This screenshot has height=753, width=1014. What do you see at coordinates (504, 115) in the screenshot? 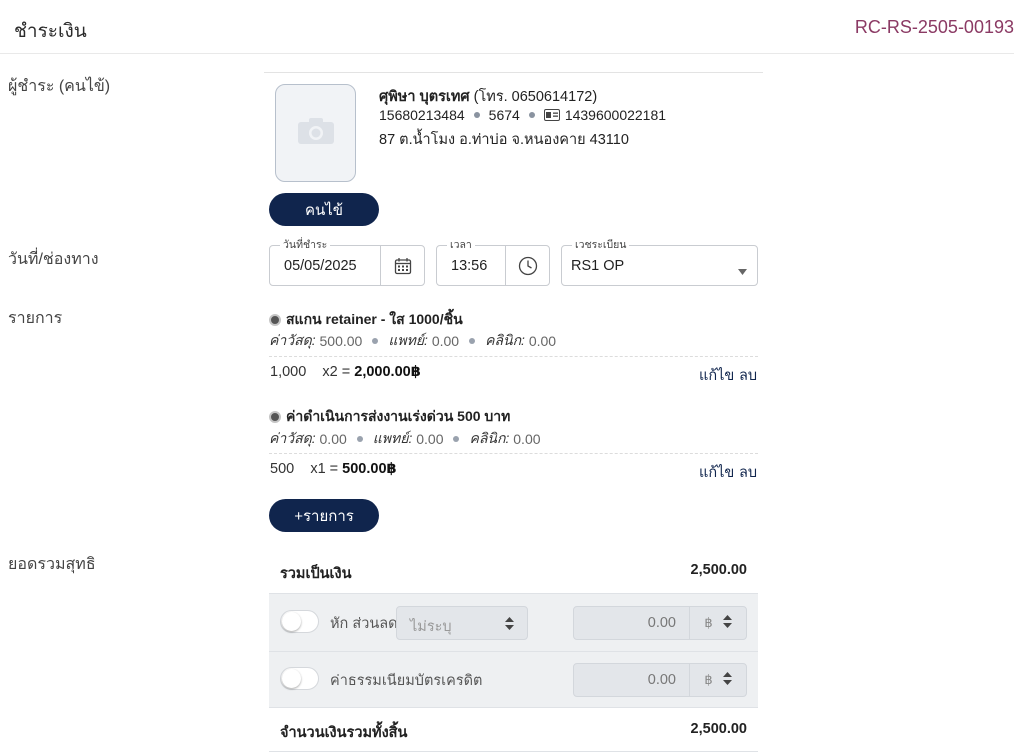
I see `payer-code: 5674` at bounding box center [504, 115].